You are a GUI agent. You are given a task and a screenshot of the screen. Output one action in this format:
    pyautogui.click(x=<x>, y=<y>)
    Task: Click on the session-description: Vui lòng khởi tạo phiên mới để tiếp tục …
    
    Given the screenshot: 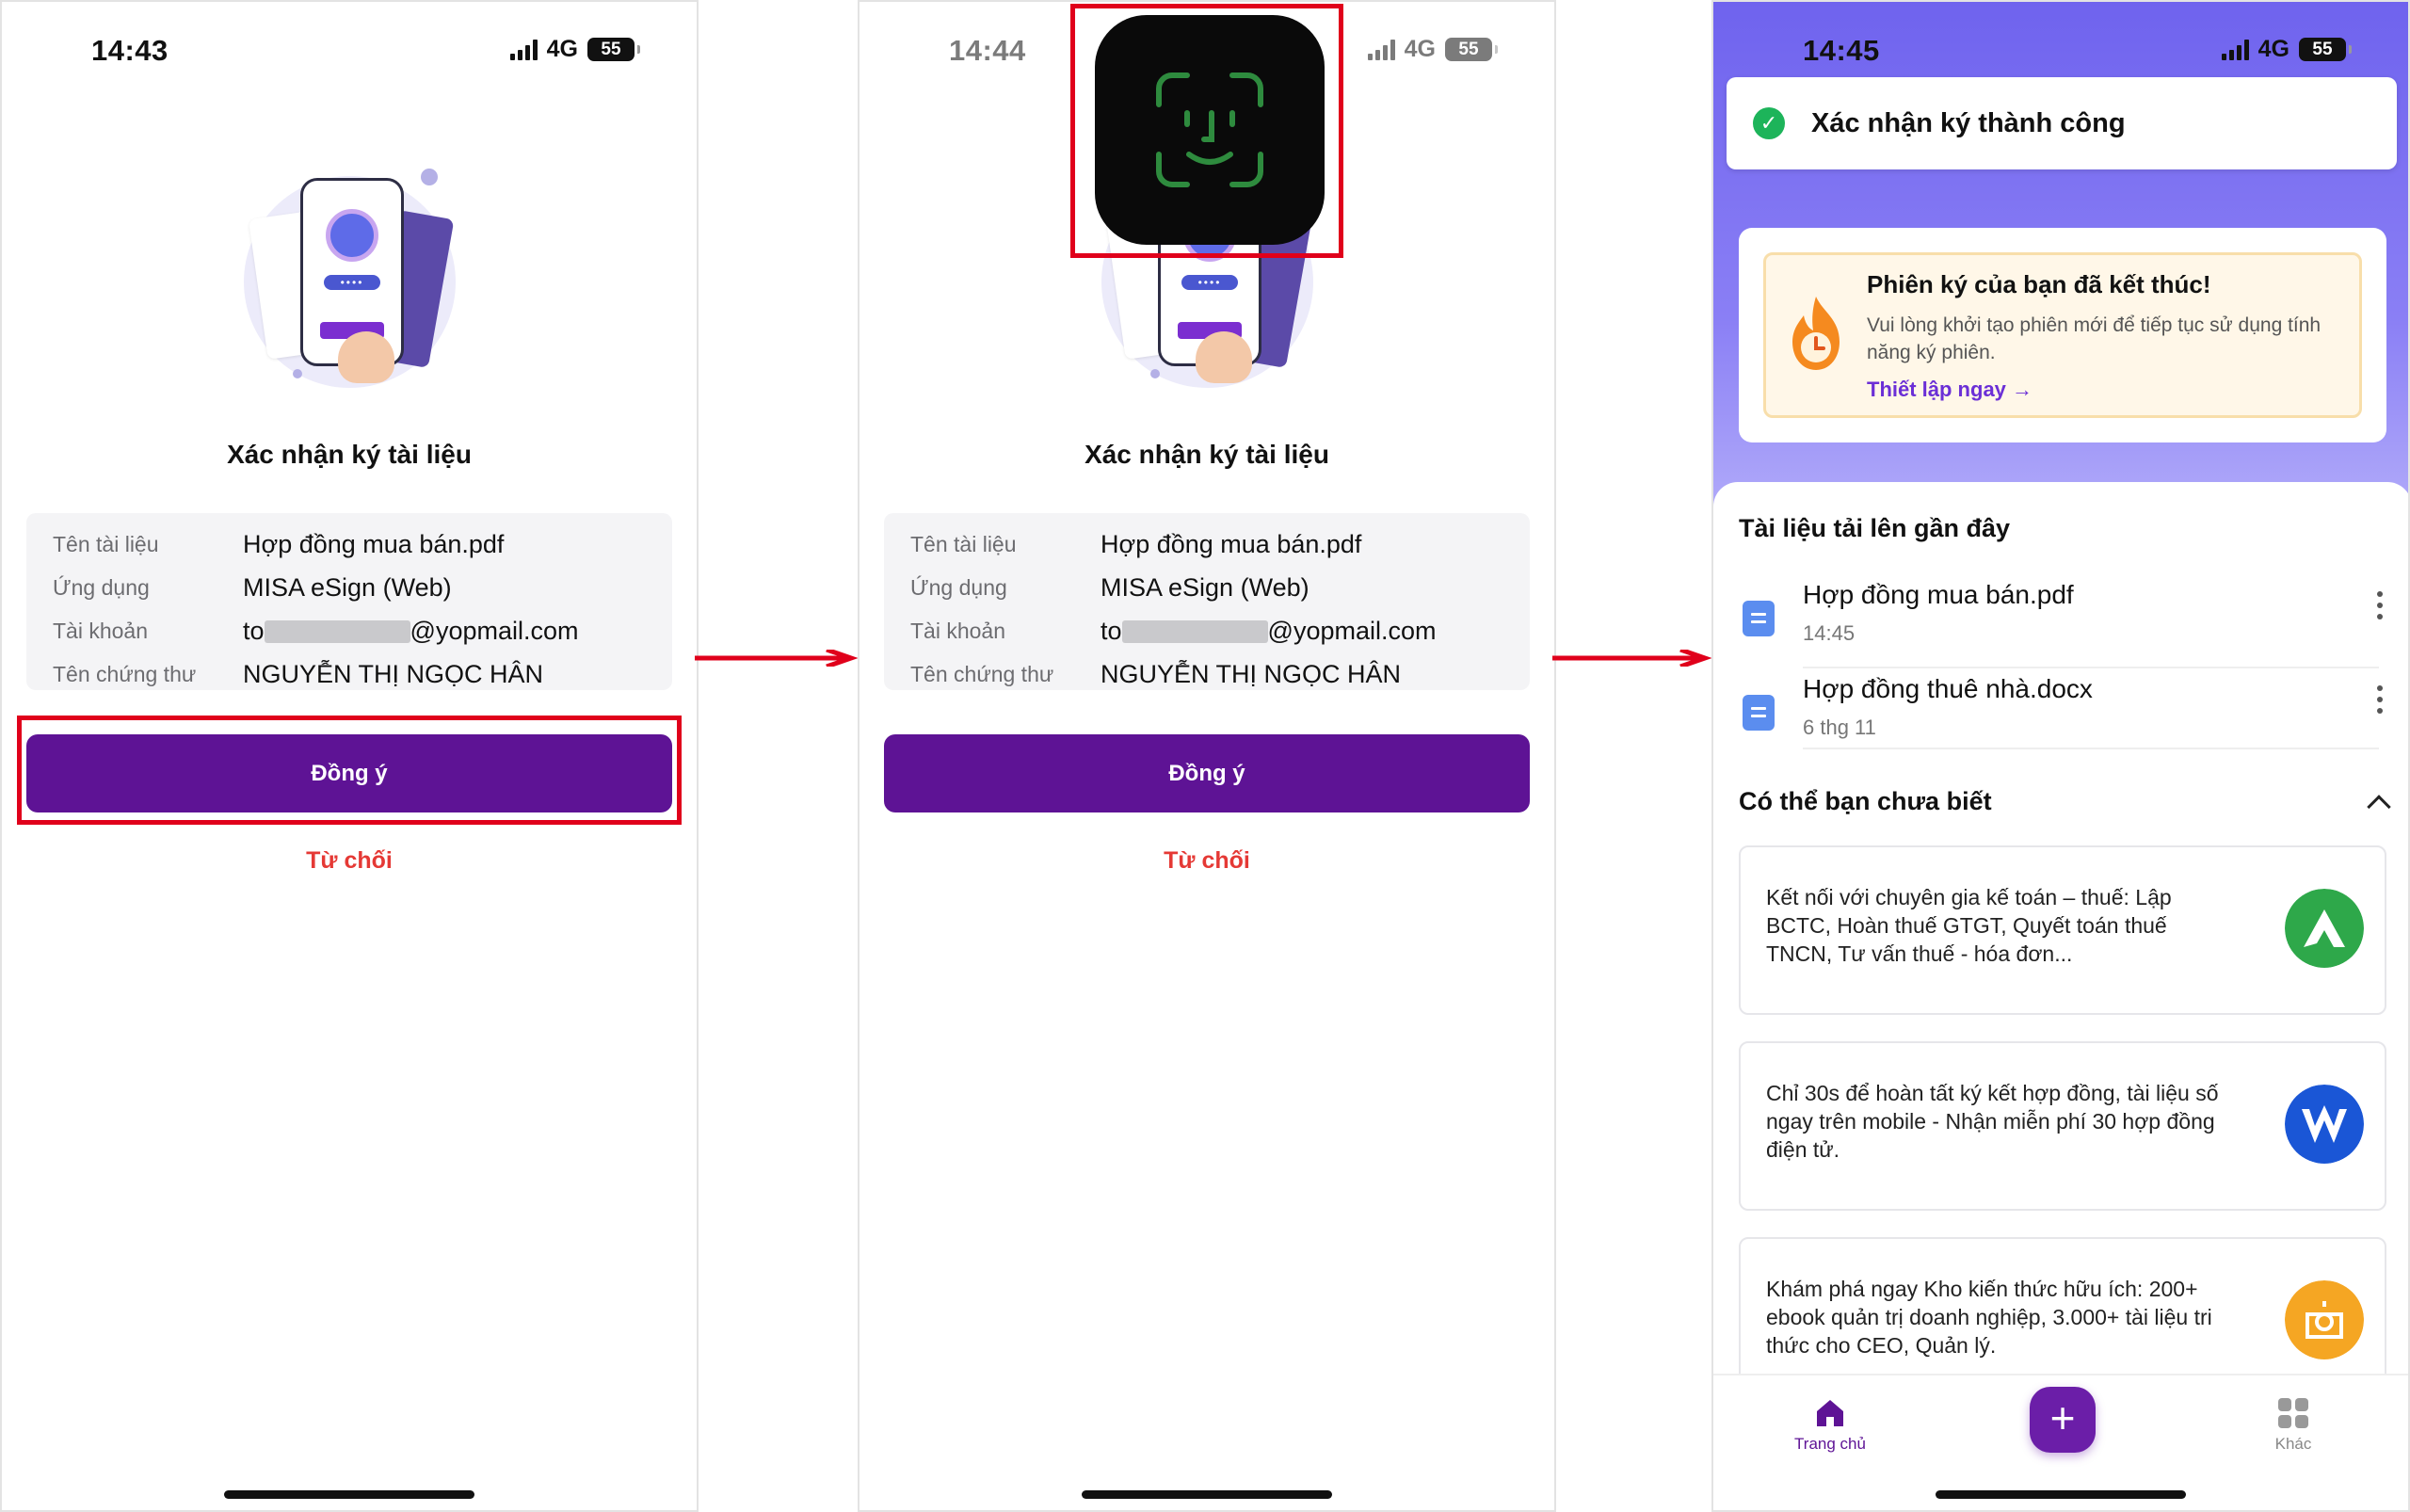 What is the action you would take?
    pyautogui.click(x=2094, y=338)
    